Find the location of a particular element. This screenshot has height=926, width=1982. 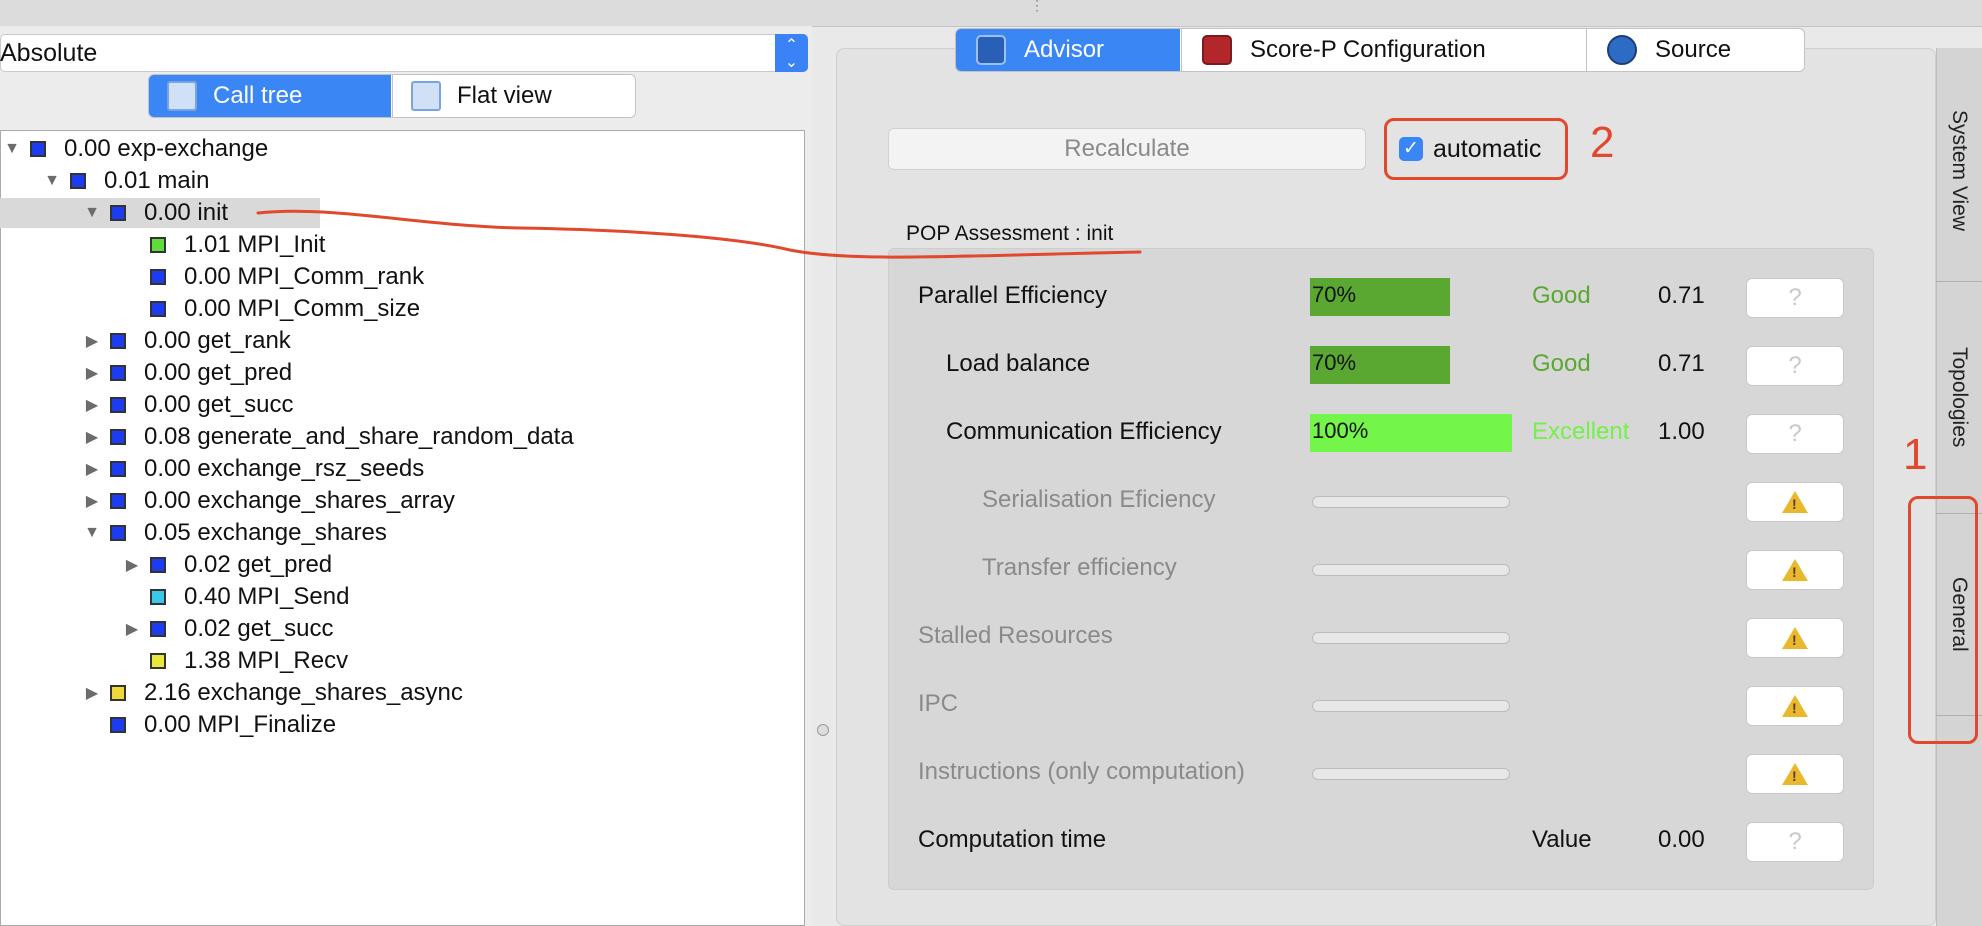

tree-row: 1.38 MPI_Recv is located at coordinates (235, 661).